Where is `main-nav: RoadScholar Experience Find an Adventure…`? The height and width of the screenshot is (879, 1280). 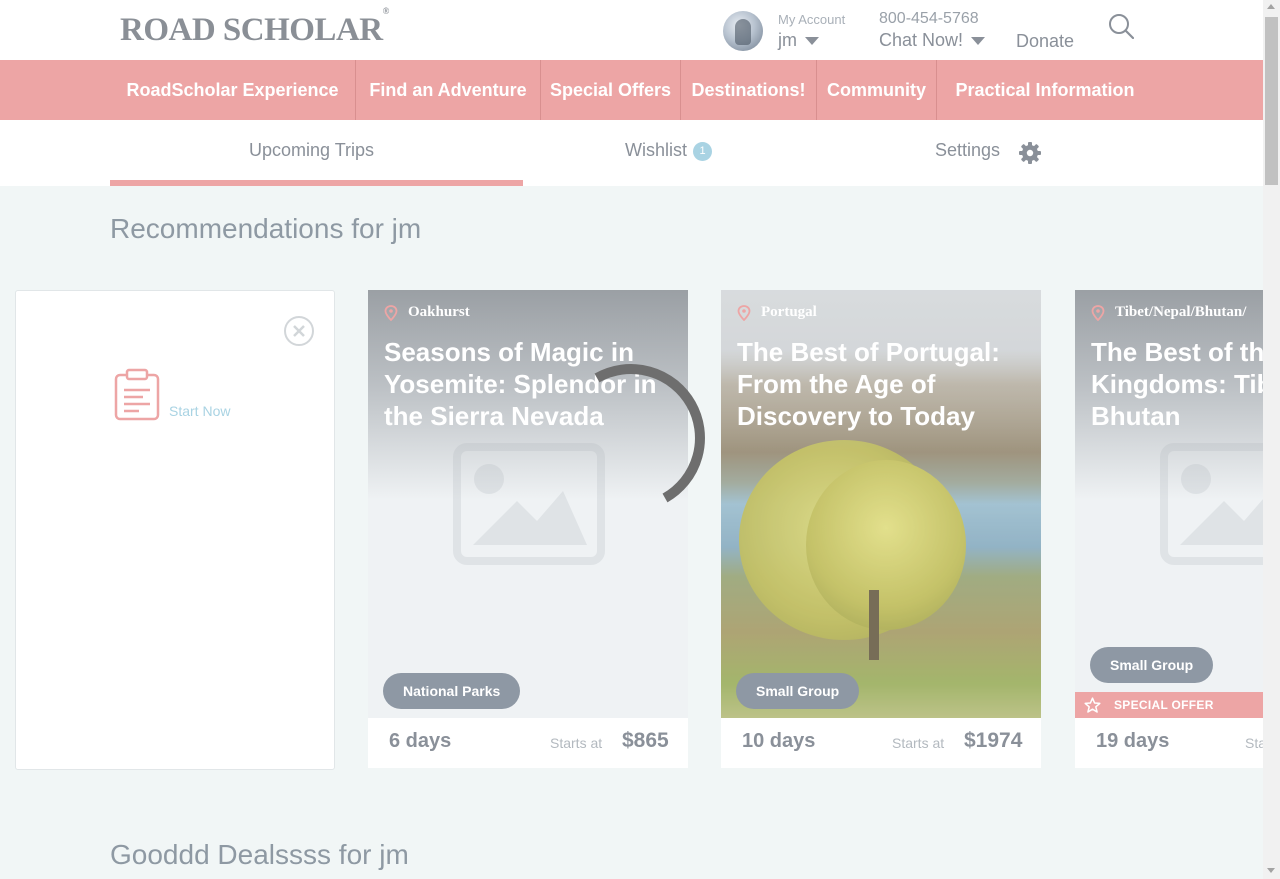 main-nav: RoadScholar Experience Find an Adventure… is located at coordinates (631, 90).